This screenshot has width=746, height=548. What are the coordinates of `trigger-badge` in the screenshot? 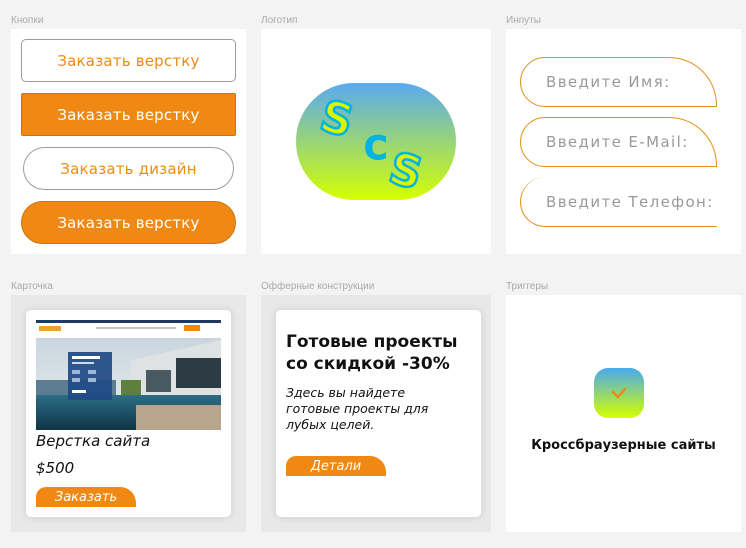 It's located at (619, 393).